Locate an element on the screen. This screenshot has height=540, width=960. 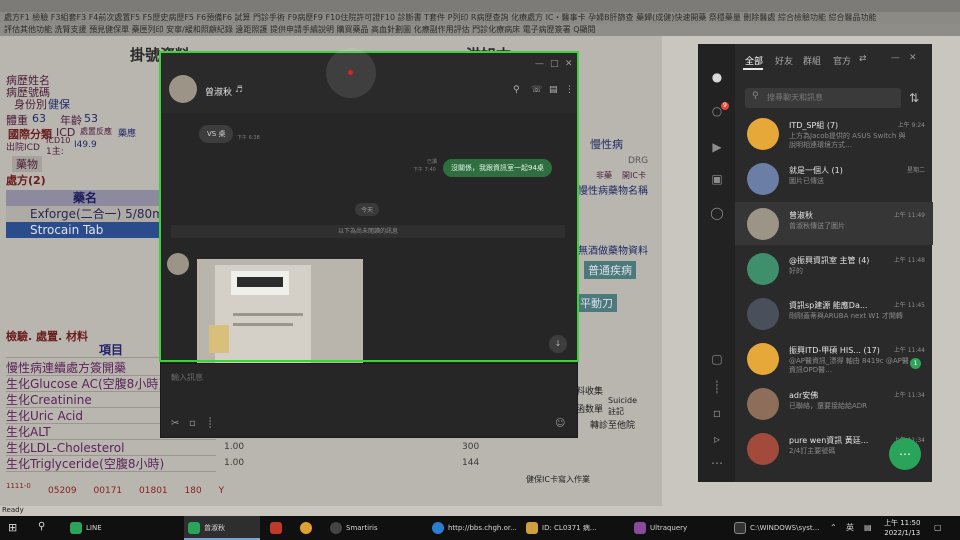
contact-name: 曾淑秋 is located at coordinates (218, 91).